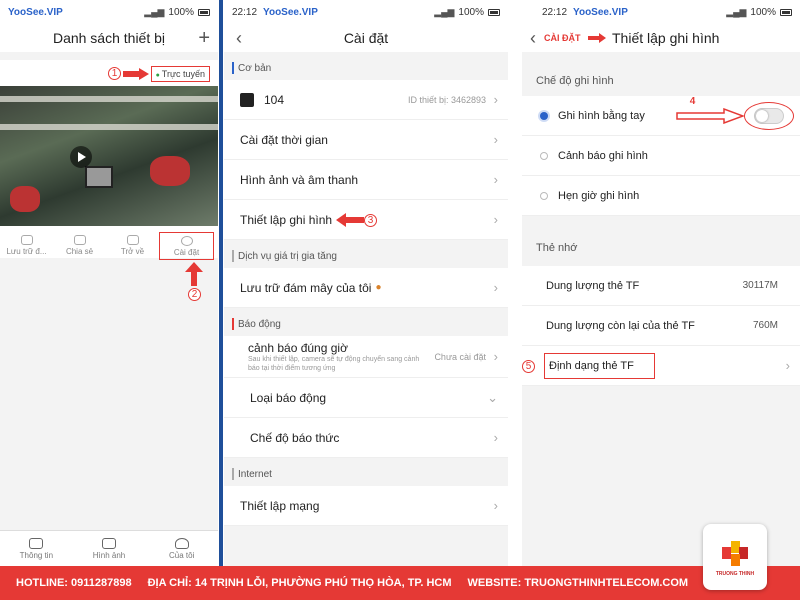 This screenshot has width=800, height=600. What do you see at coordinates (661, 248) in the screenshot?
I see `section-memory-card: Thẻ nhớ` at bounding box center [661, 248].